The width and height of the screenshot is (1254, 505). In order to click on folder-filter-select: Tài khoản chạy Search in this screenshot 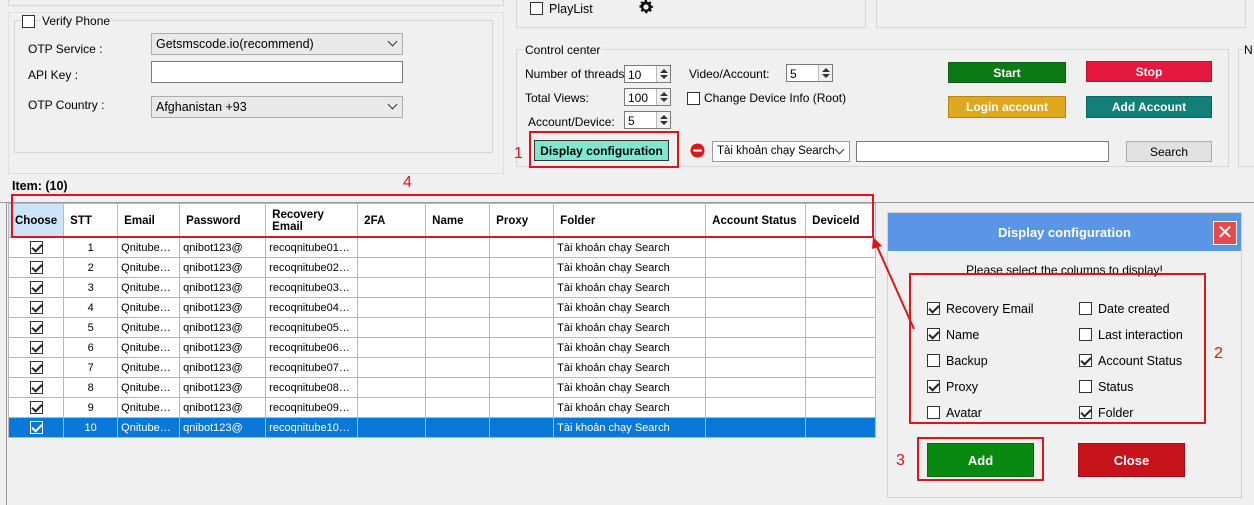, I will do `click(781, 151)`.